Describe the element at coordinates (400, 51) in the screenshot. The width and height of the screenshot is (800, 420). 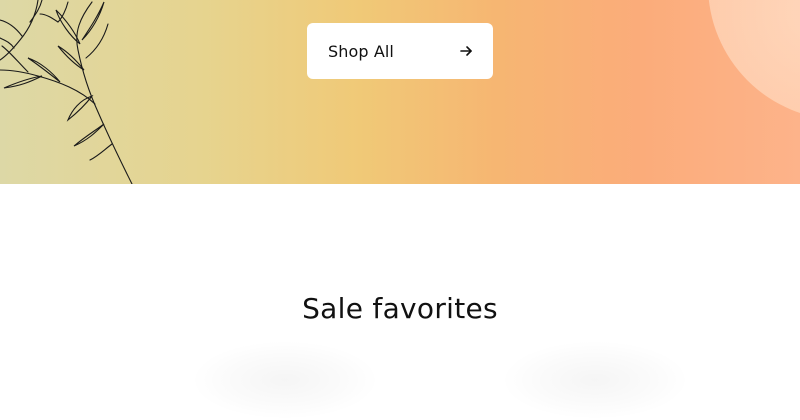
I see `shop-all-button: Shop All` at that location.